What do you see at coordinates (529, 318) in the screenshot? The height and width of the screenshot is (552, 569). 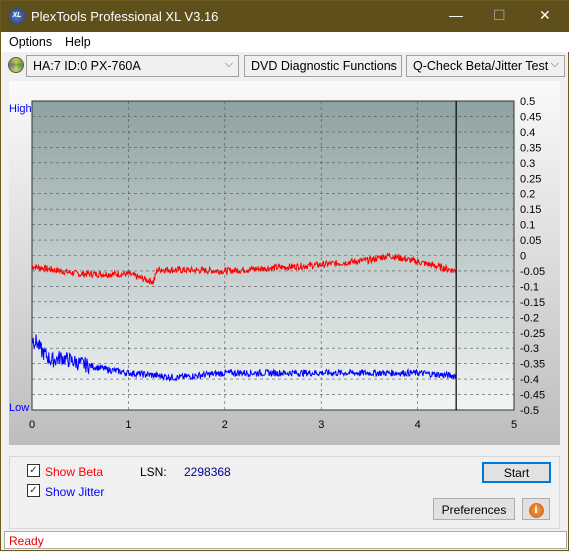 I see `y-tick-label: -0.2` at bounding box center [529, 318].